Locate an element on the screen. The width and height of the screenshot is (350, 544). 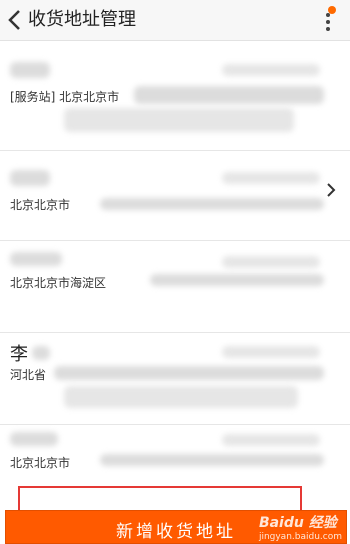
address-text: 河北省 is located at coordinates (28, 375).